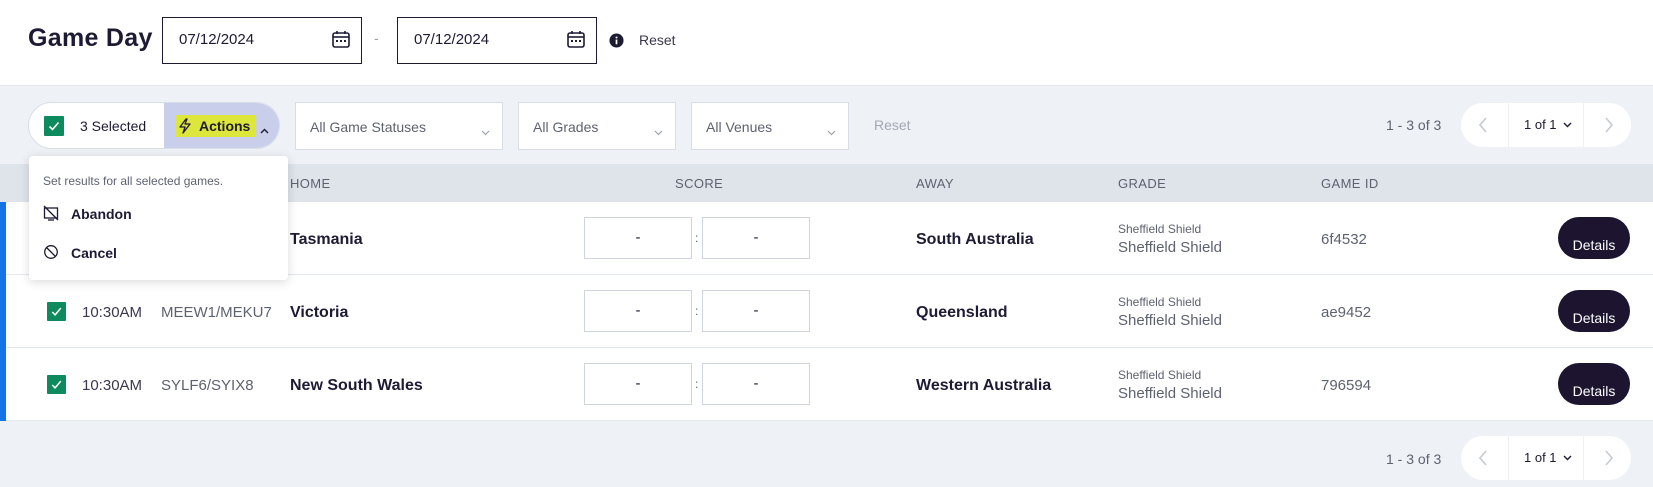  Describe the element at coordinates (94, 253) in the screenshot. I see `menu-item-label: Cancel` at that location.